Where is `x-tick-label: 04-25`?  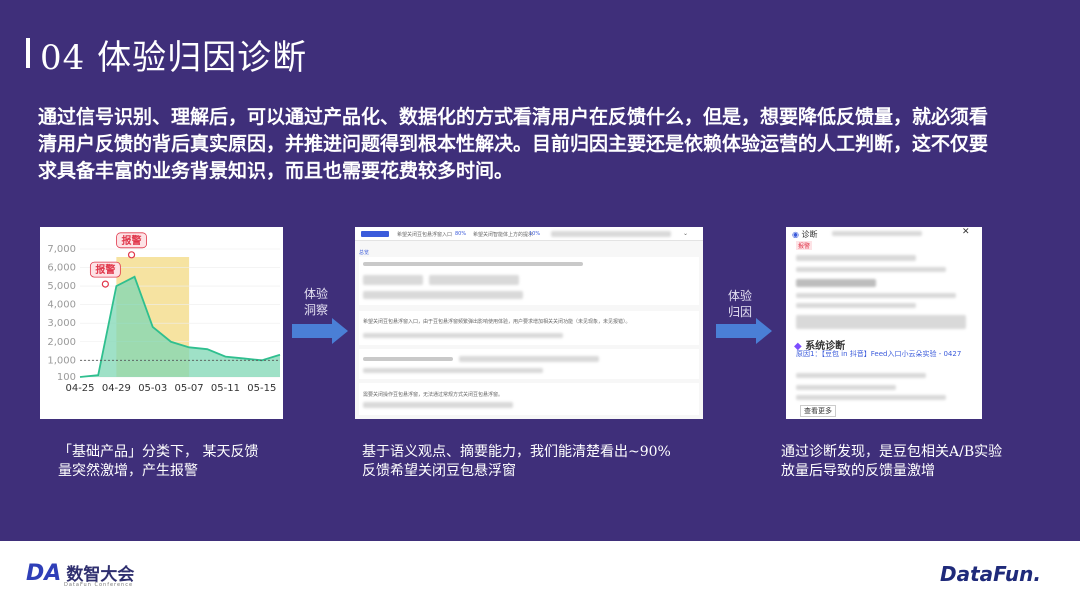 x-tick-label: 04-25 is located at coordinates (79, 388).